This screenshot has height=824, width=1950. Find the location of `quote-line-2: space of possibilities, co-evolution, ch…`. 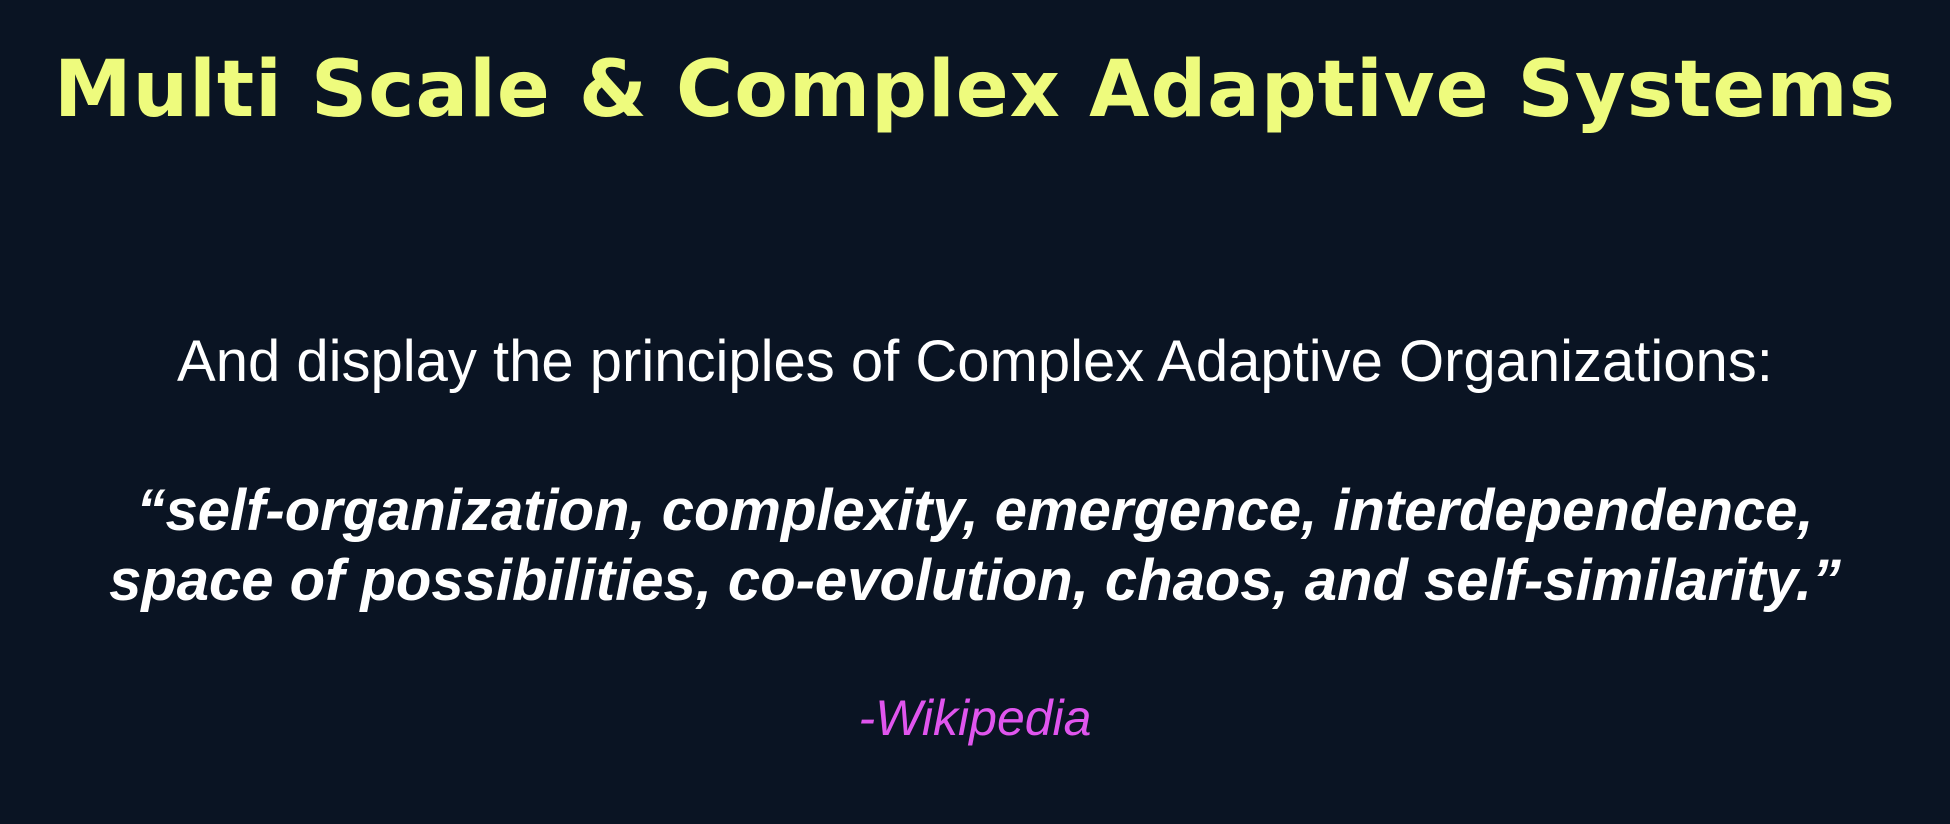

quote-line-2: space of possibilities, co-evolution, ch… is located at coordinates (975, 580).